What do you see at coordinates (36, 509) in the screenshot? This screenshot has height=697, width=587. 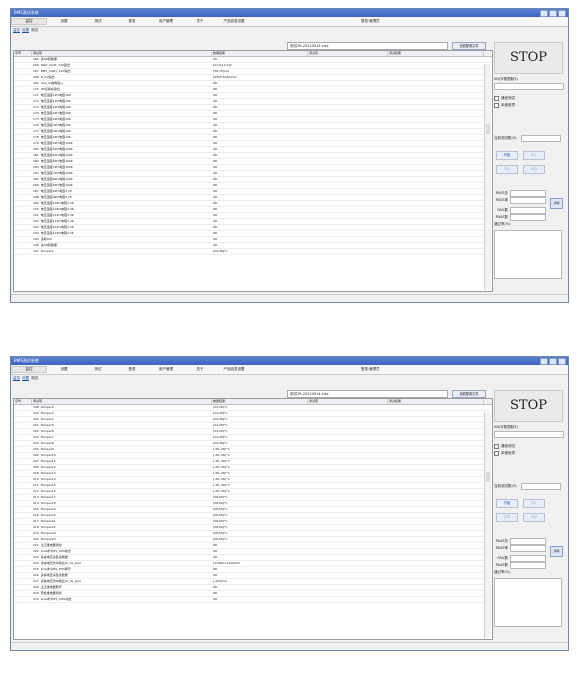 I see `row-no: 215` at bounding box center [36, 509].